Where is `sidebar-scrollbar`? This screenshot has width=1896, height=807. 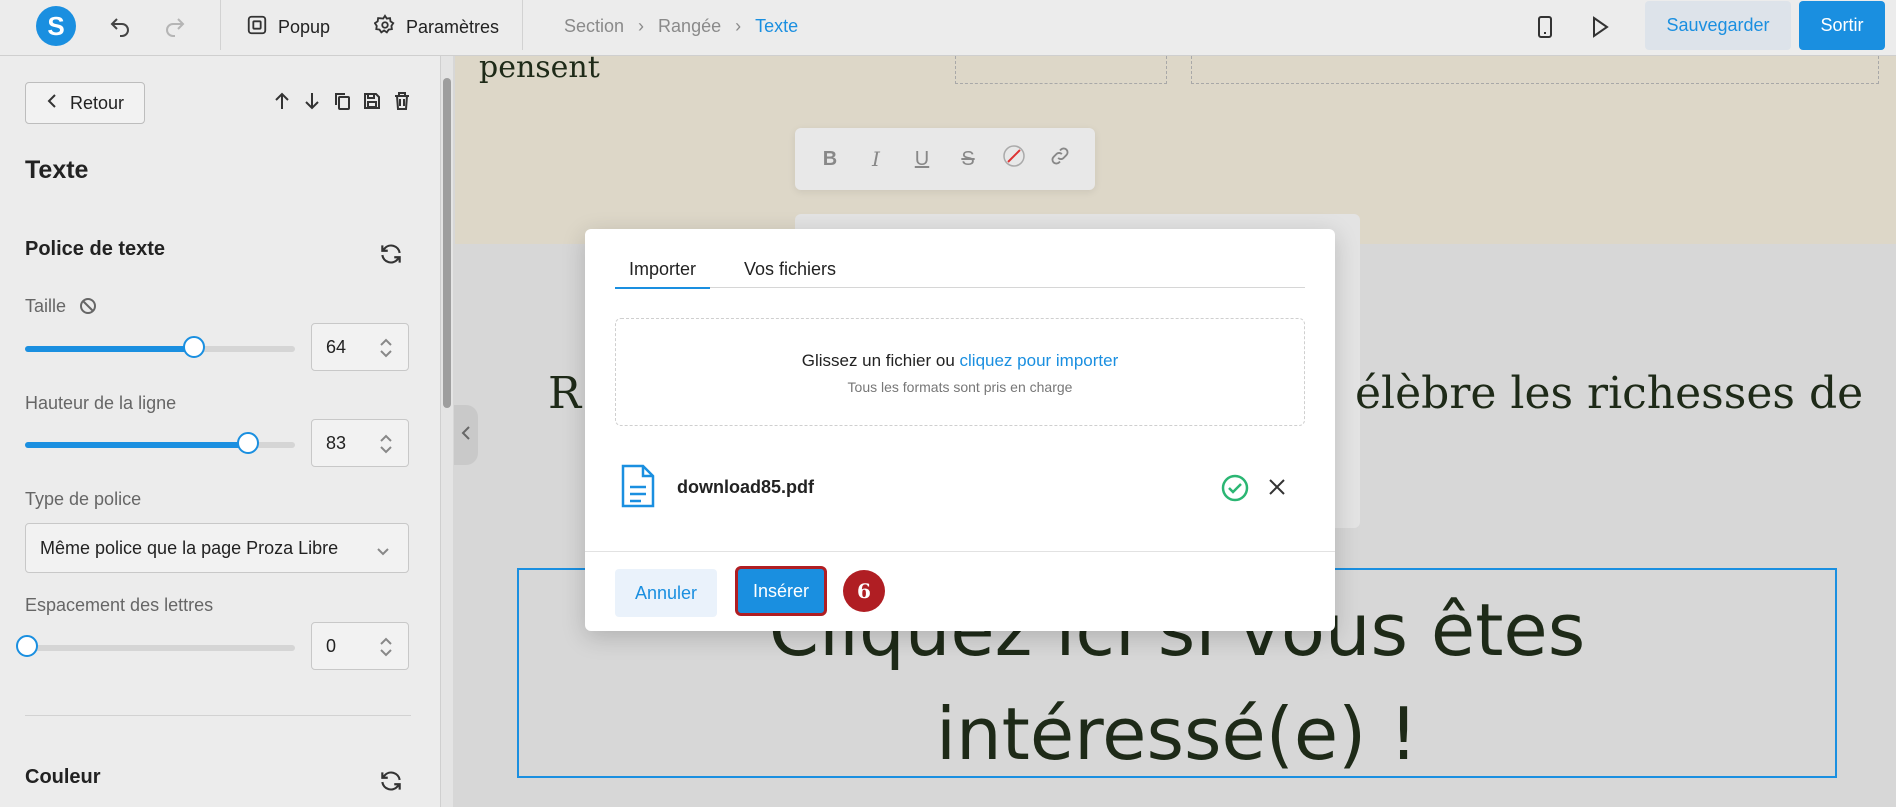 sidebar-scrollbar is located at coordinates (447, 431).